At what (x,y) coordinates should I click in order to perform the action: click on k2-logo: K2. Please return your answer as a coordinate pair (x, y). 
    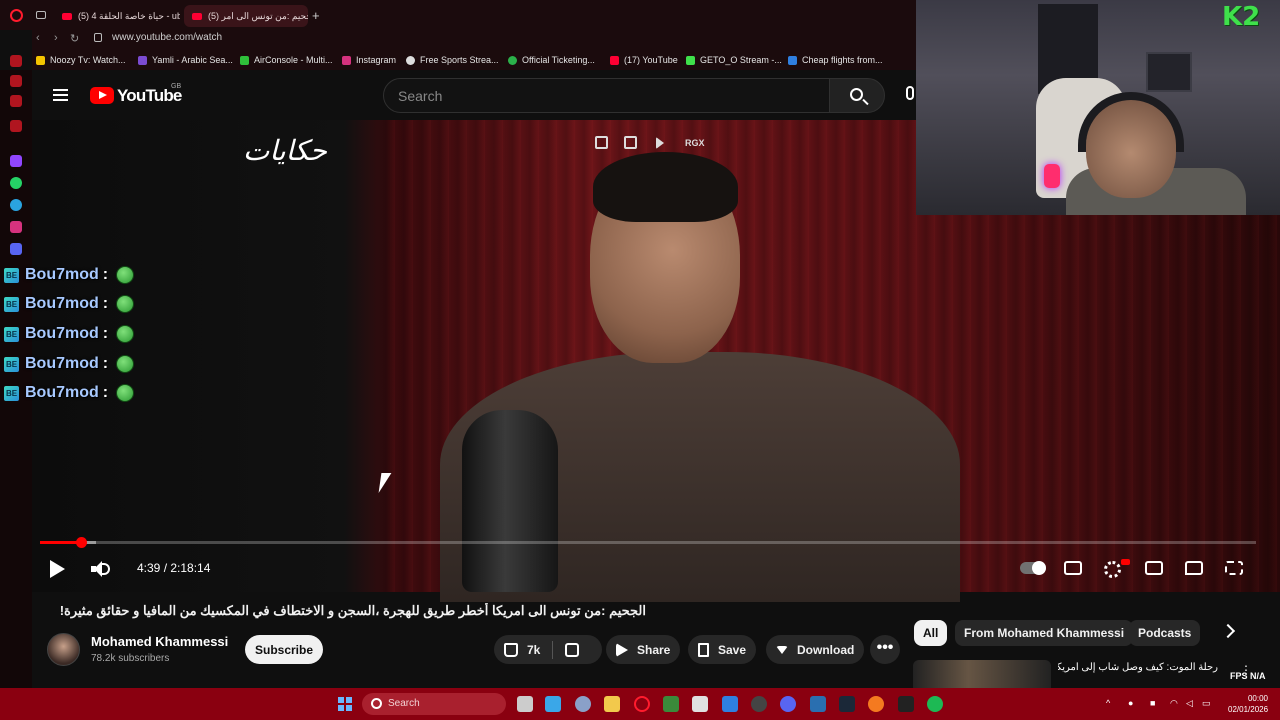
    Looking at the image, I should click on (1241, 17).